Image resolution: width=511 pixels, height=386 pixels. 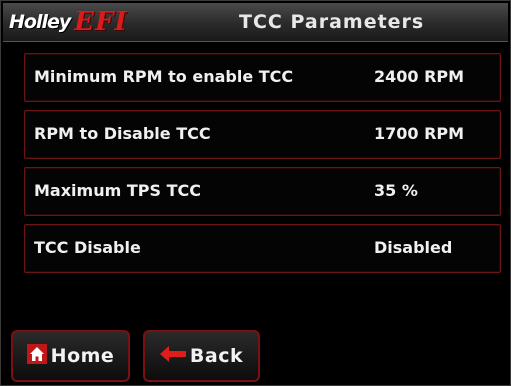 What do you see at coordinates (87, 247) in the screenshot?
I see `parameter-label: TCC Disable` at bounding box center [87, 247].